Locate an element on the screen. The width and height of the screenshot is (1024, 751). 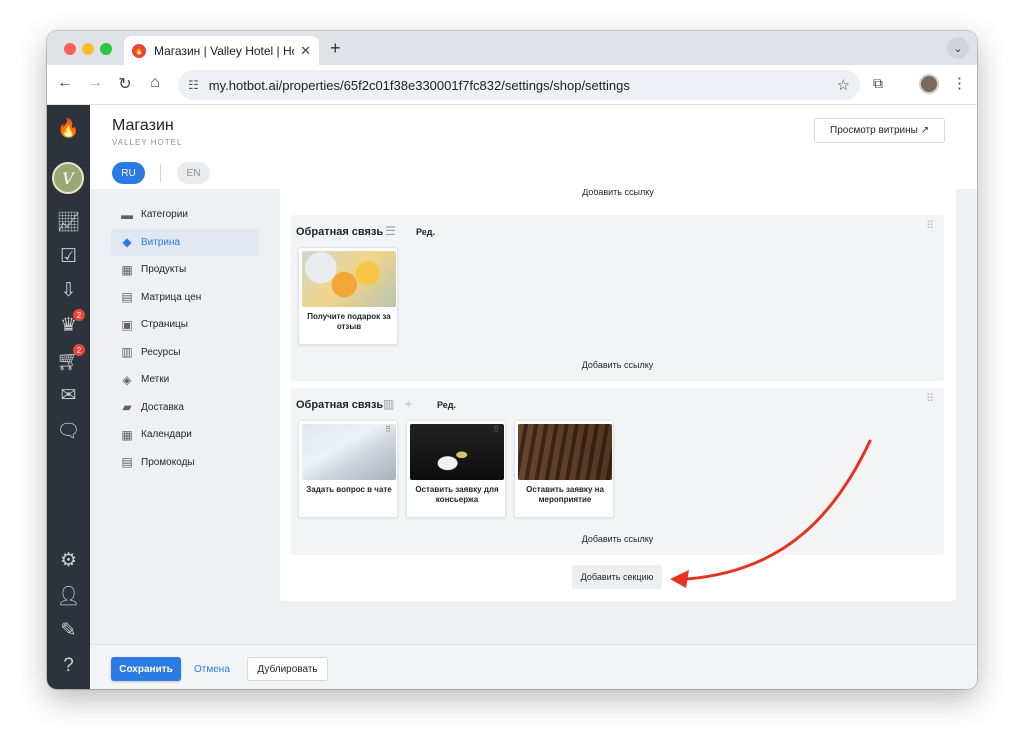
submenu-item-promocodes: ▤ Промокоды is located at coordinates (185, 463).